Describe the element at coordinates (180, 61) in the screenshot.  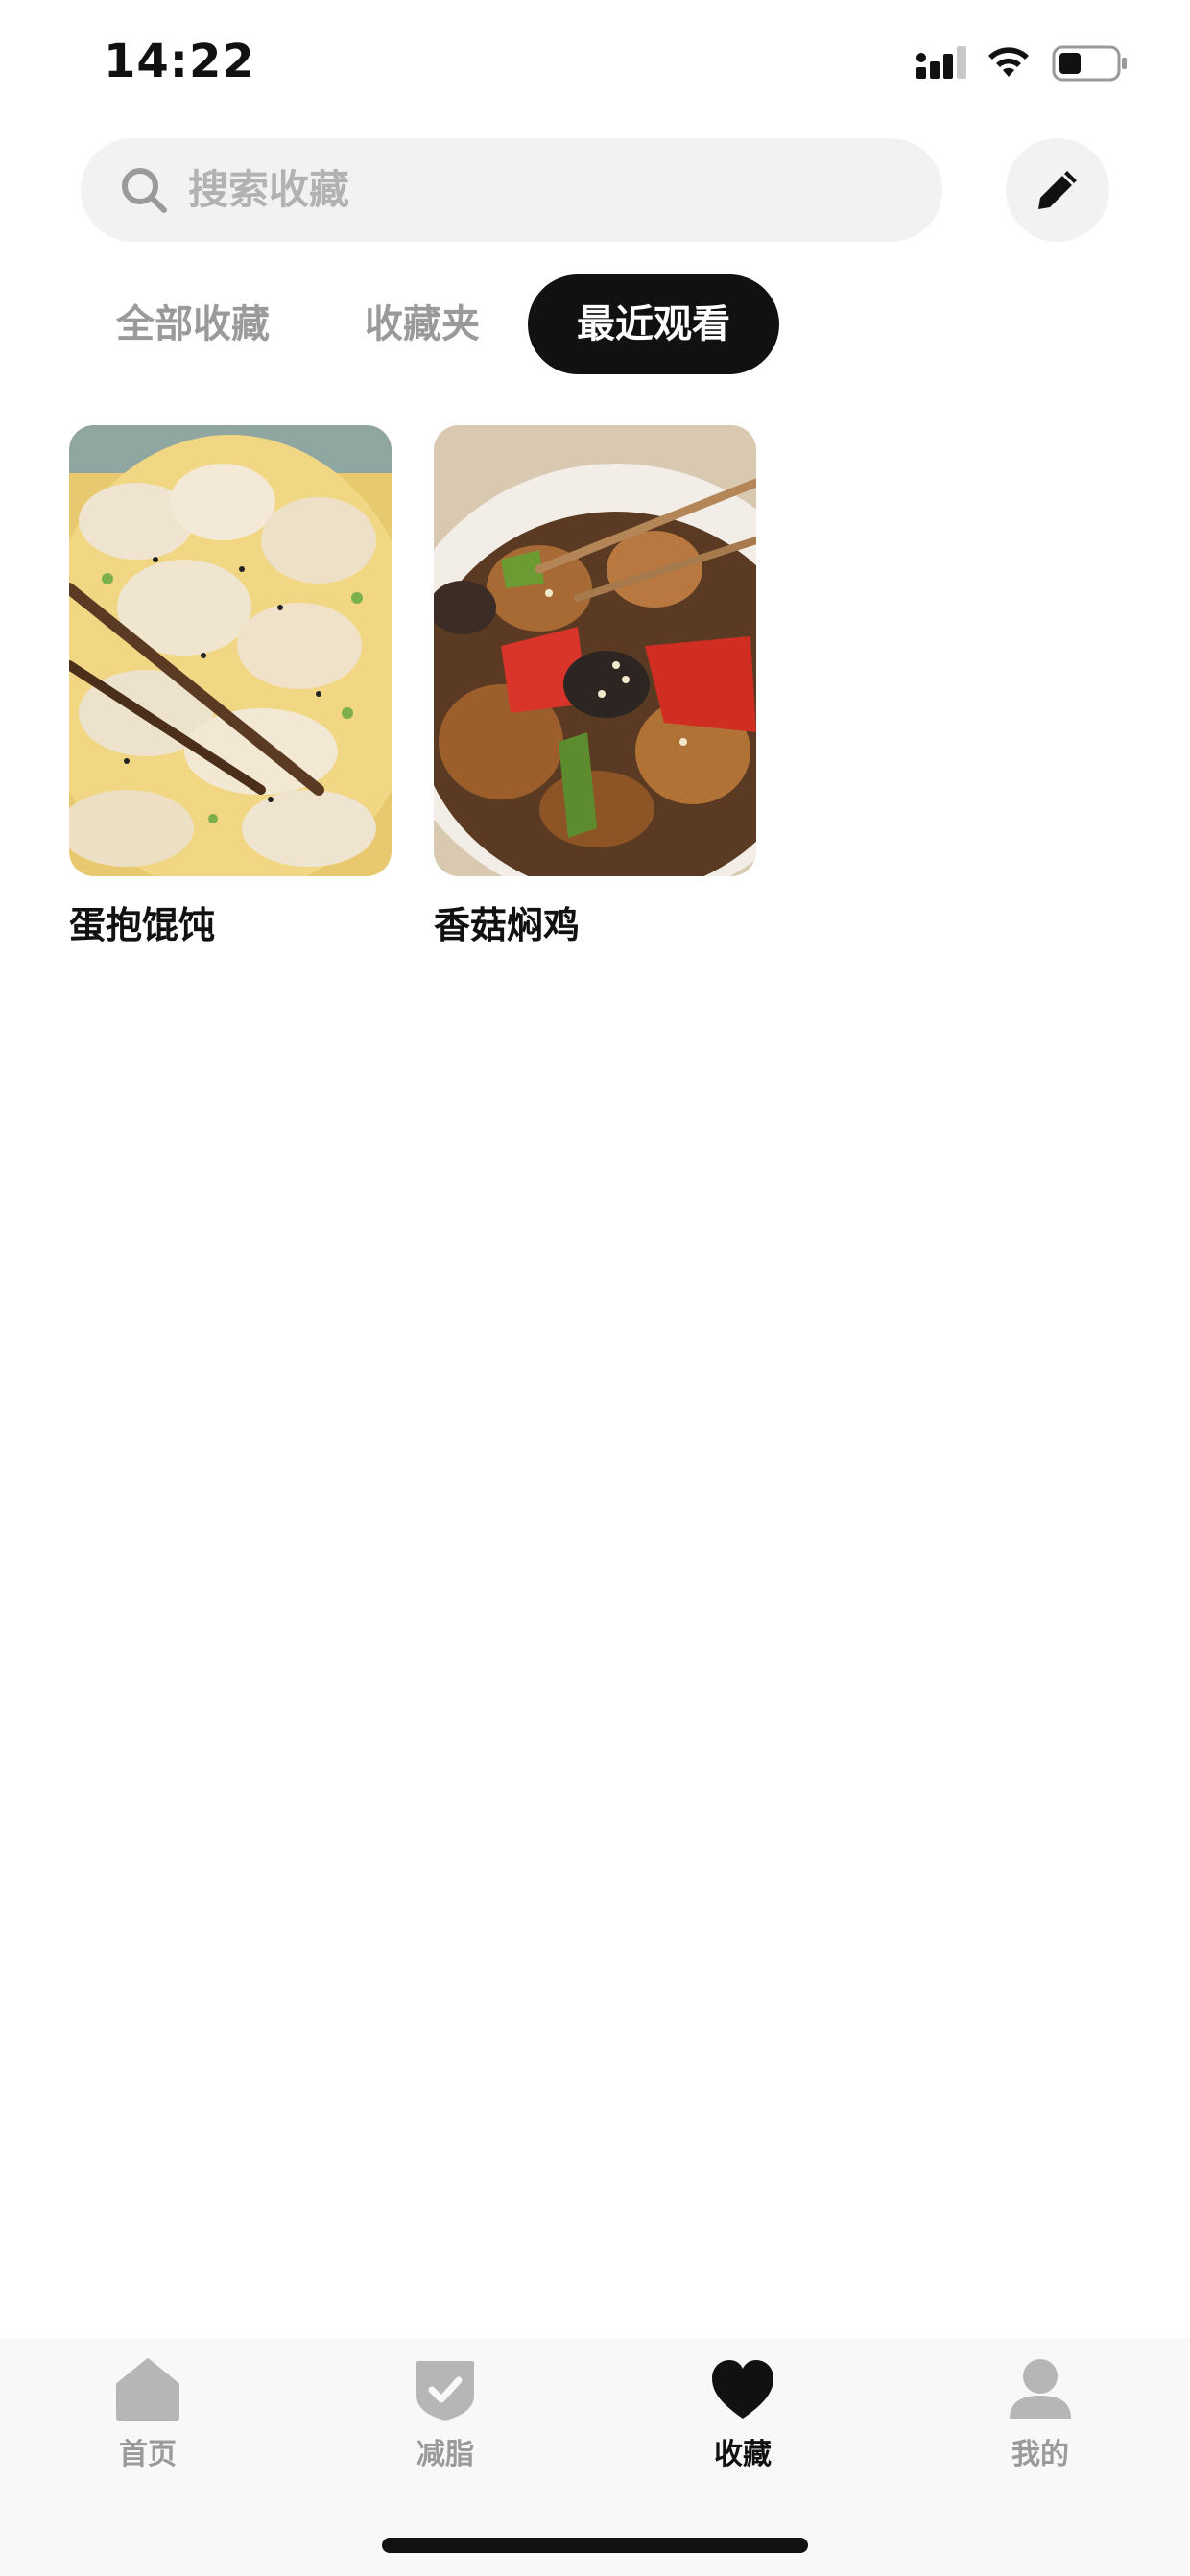
I see `status-time: 14:22` at that location.